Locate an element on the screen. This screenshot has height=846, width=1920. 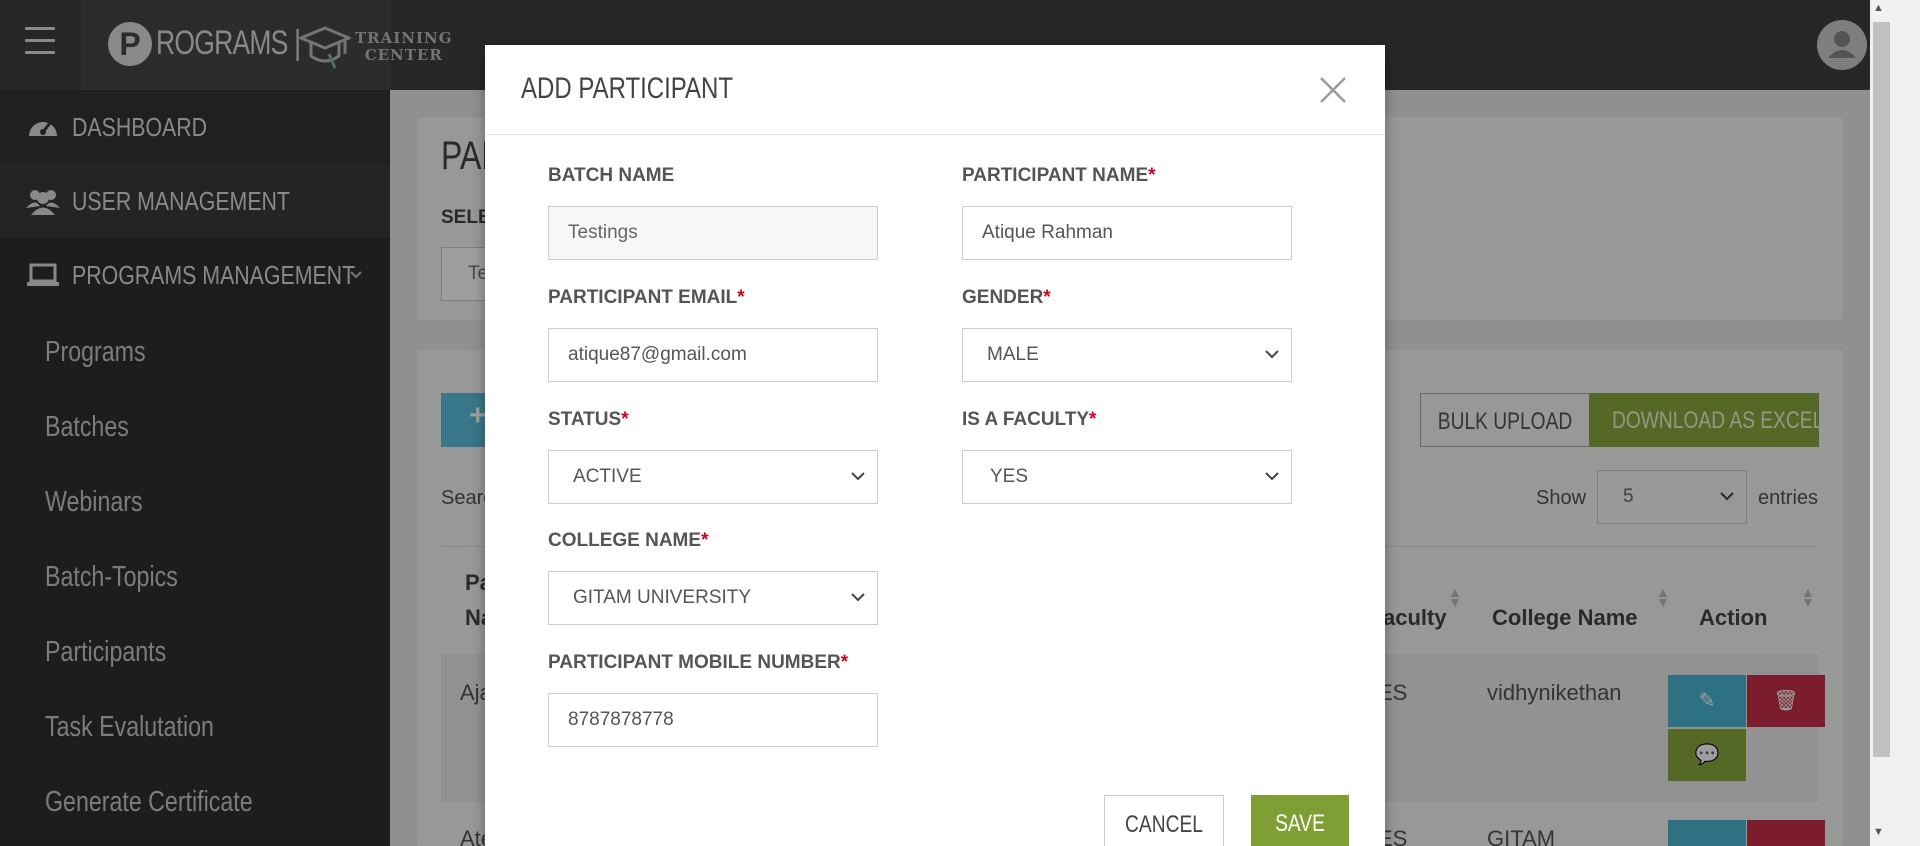
close-icon is located at coordinates (1333, 90).